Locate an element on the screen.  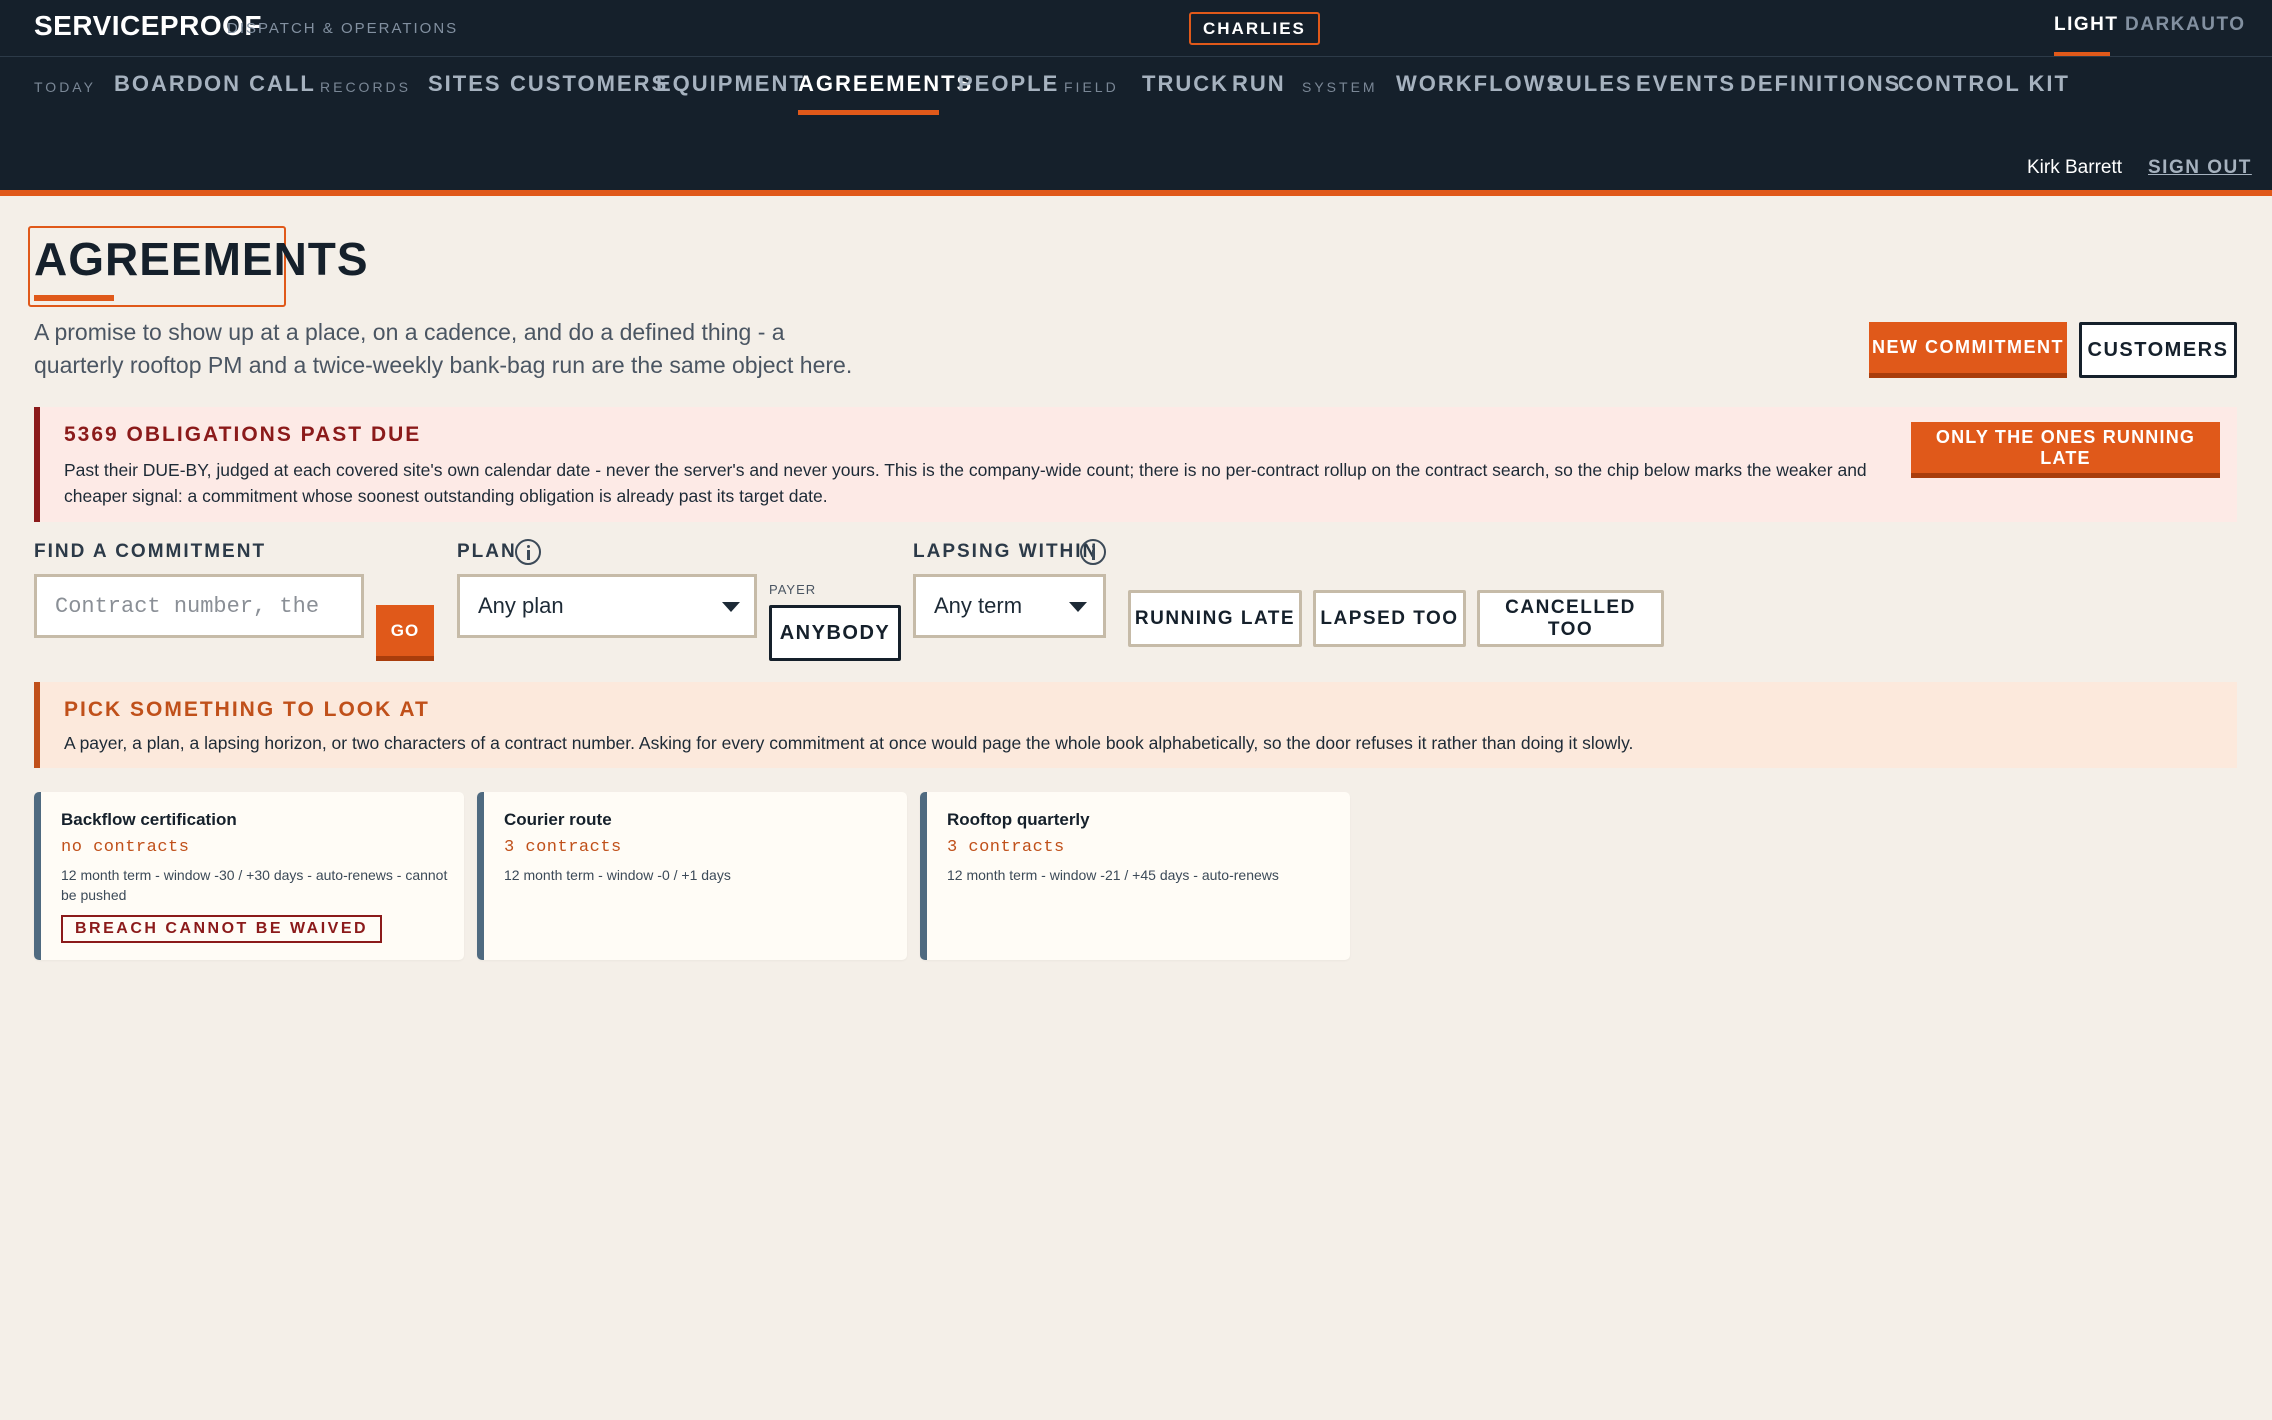
nav-group-today: TODAY is located at coordinates (65, 87).